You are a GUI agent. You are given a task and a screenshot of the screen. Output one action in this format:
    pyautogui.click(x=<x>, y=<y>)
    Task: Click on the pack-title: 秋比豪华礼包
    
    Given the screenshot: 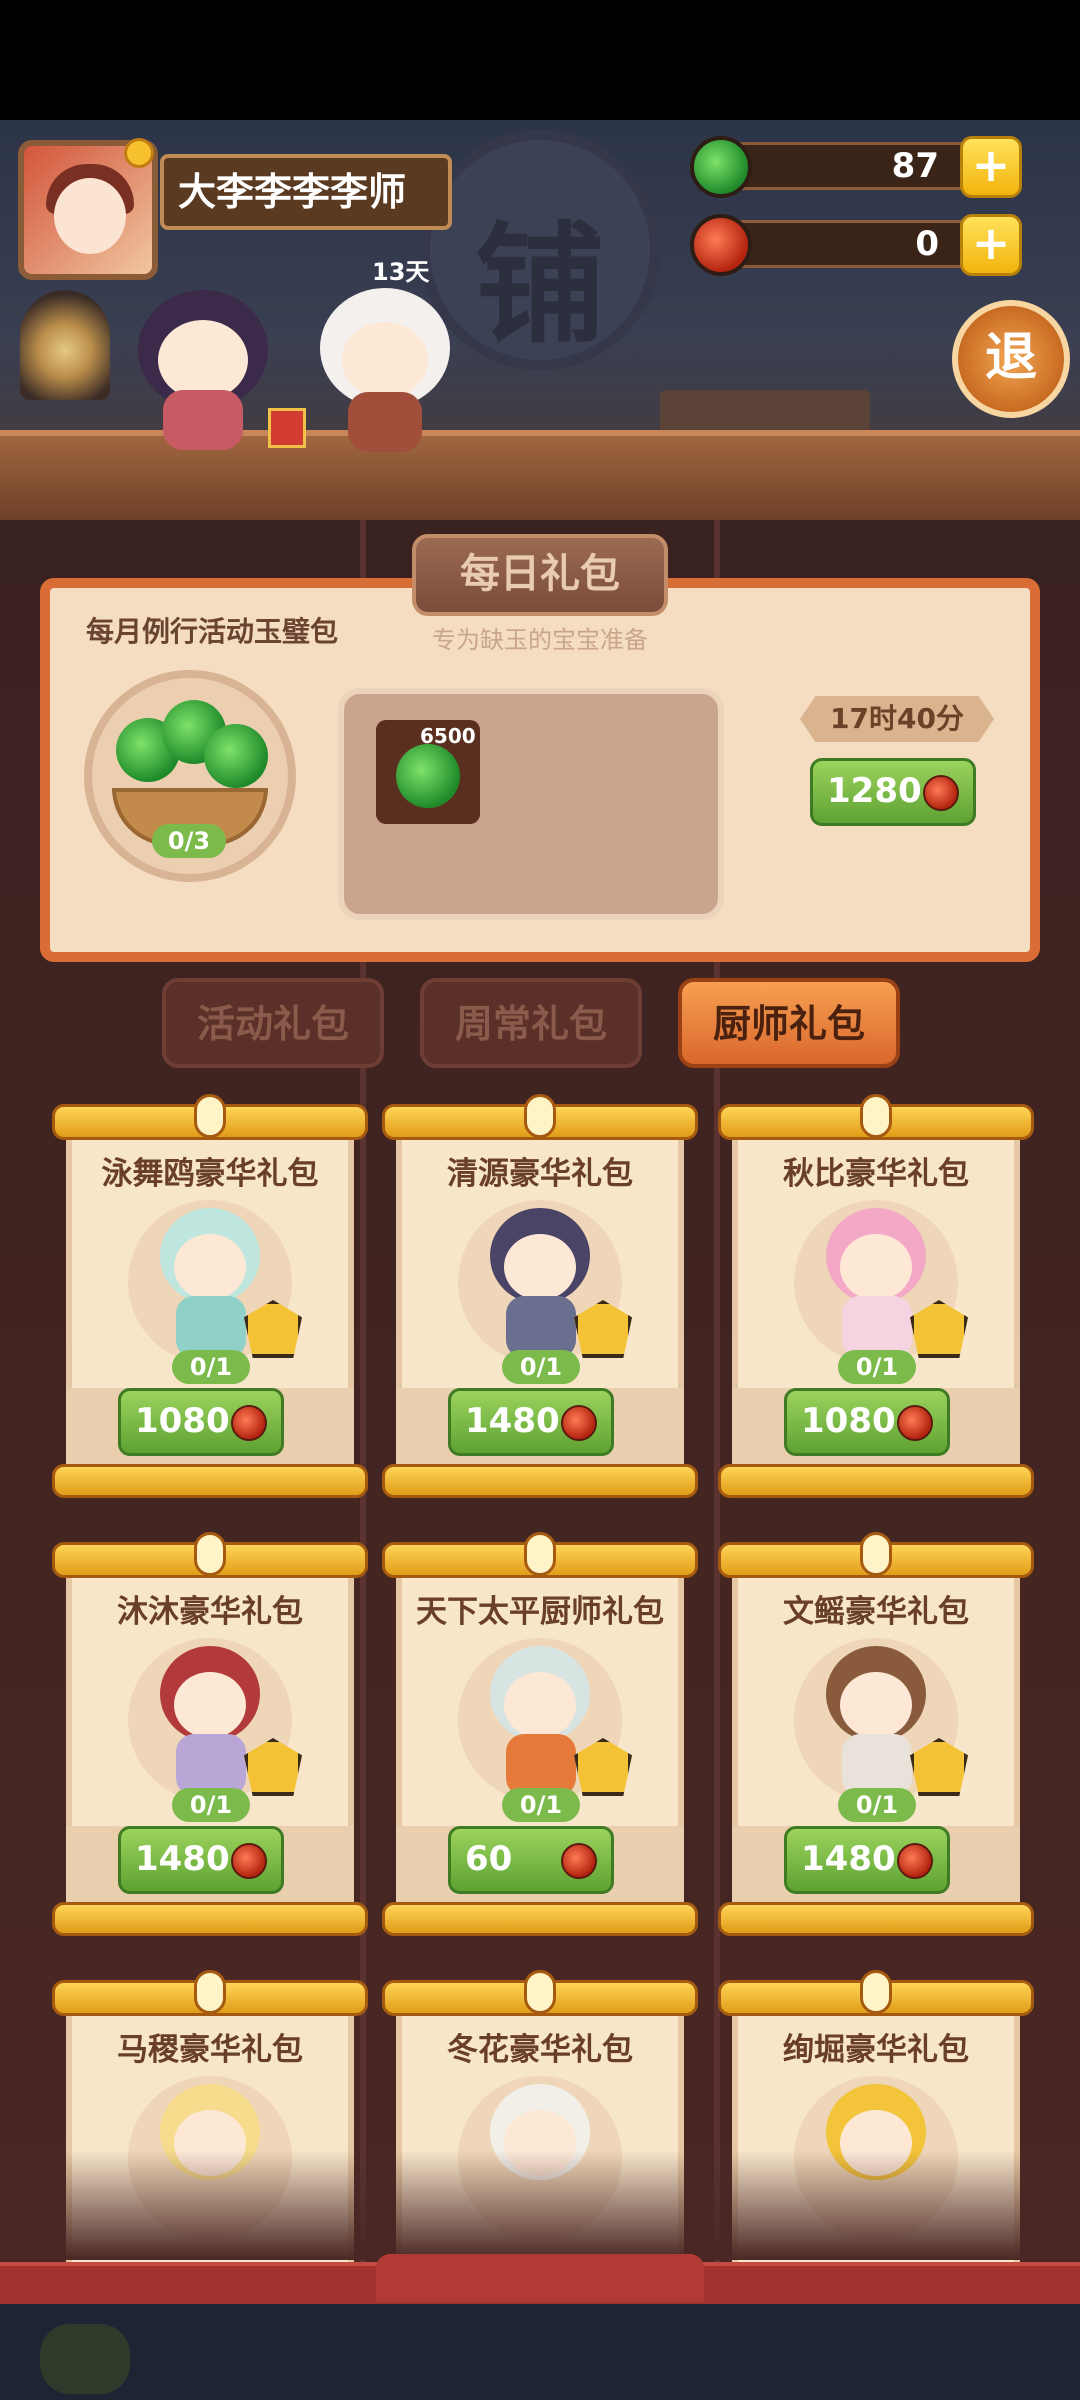 What is the action you would take?
    pyautogui.click(x=876, y=1174)
    